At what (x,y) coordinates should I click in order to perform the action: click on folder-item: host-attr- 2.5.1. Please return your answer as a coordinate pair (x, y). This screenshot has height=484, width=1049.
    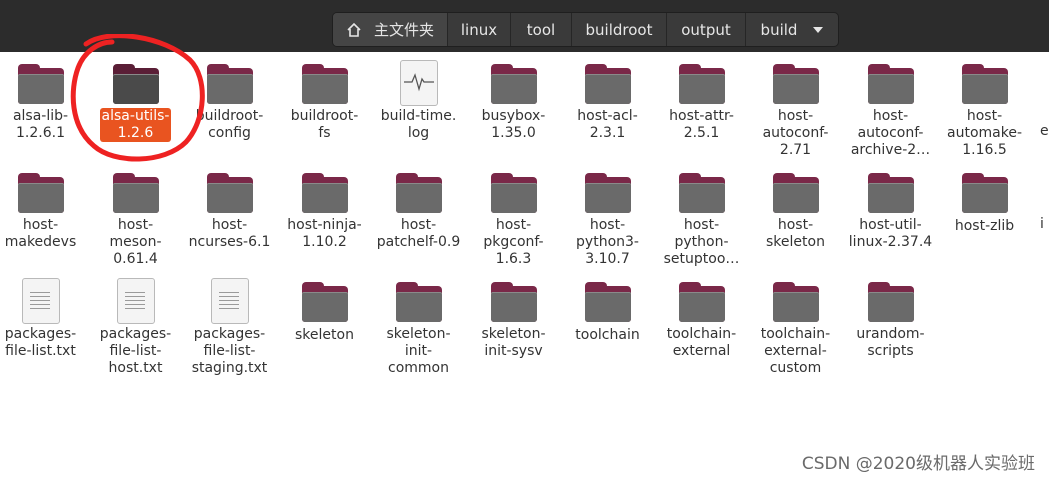
    Looking at the image, I should click on (701, 101).